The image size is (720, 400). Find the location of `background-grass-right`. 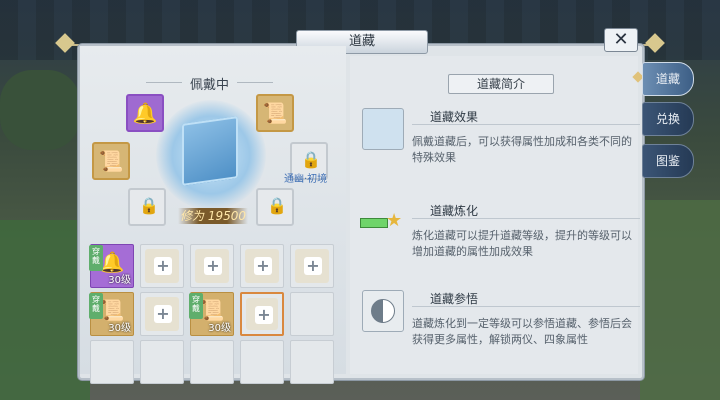

background-grass-right is located at coordinates (680, 300).